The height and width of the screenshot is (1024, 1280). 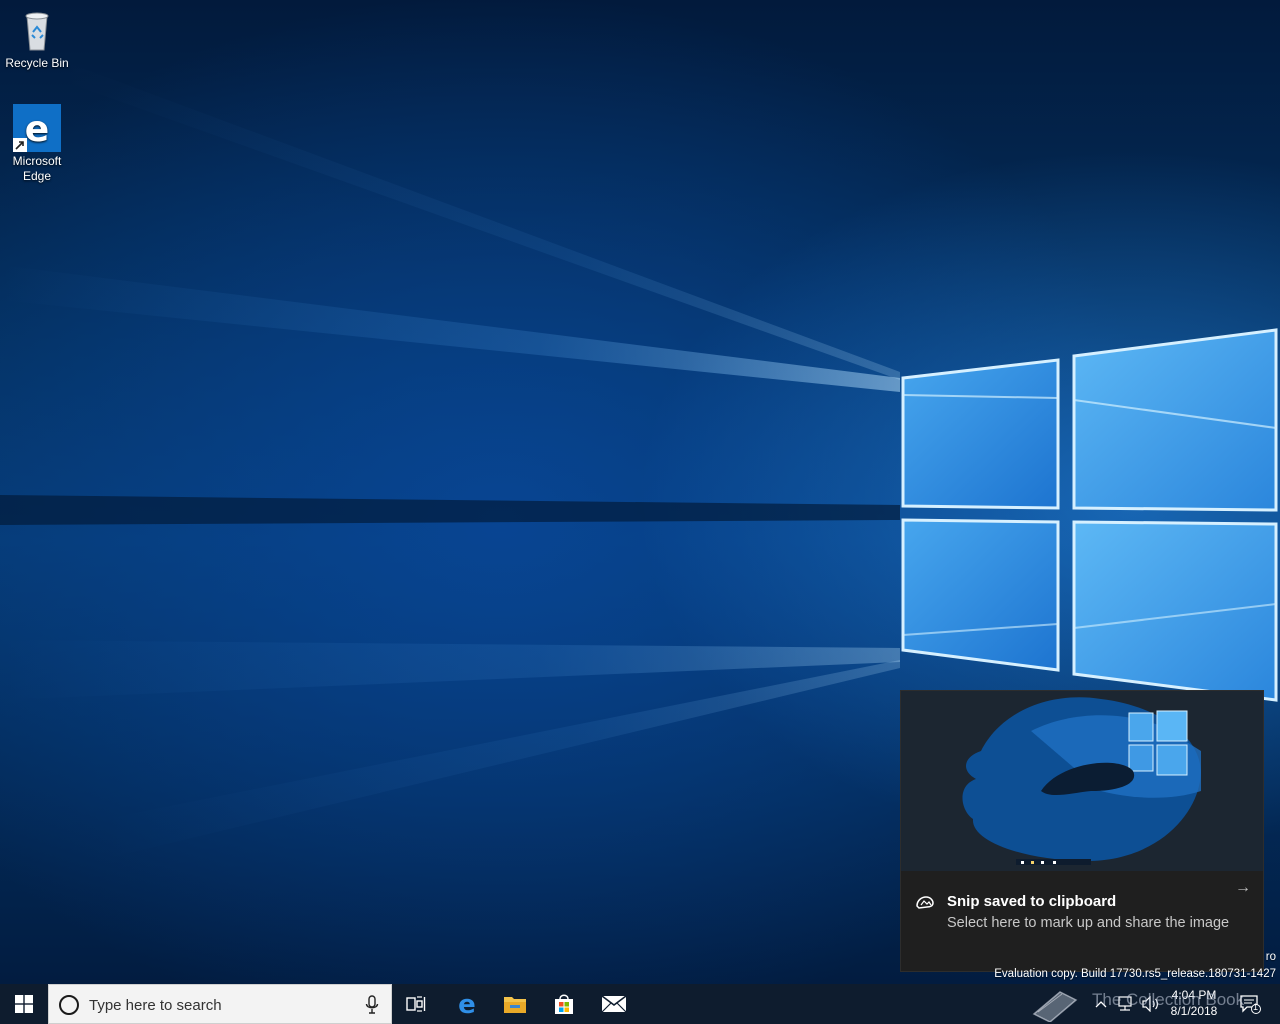 I want to click on desktop-icon-recycle-bin: Recycle Bin, so click(x=37, y=38).